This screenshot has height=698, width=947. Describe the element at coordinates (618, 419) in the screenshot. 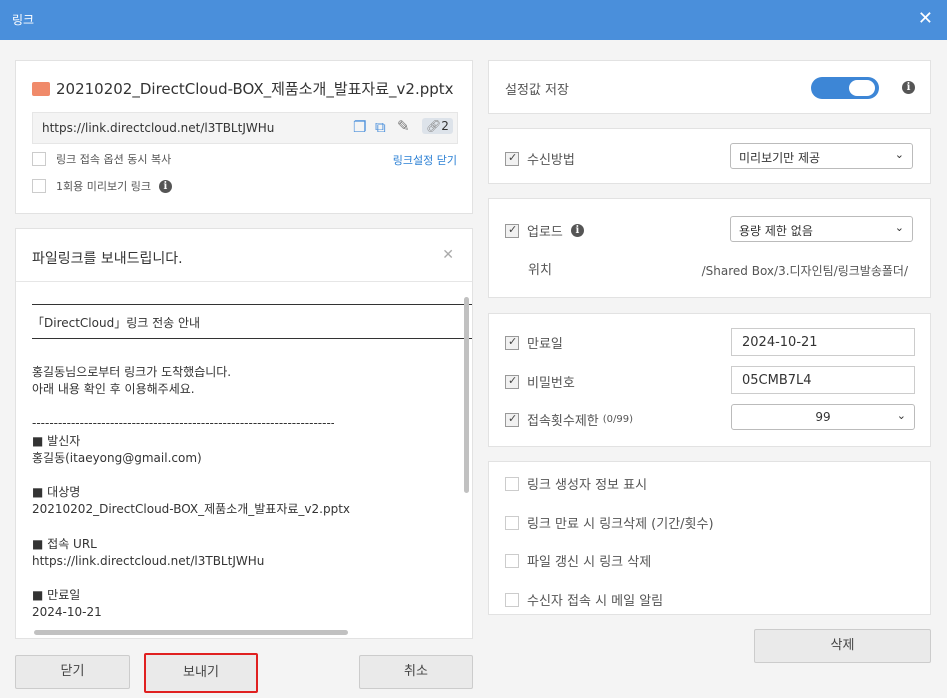

I see `access-count: (0/99)` at that location.